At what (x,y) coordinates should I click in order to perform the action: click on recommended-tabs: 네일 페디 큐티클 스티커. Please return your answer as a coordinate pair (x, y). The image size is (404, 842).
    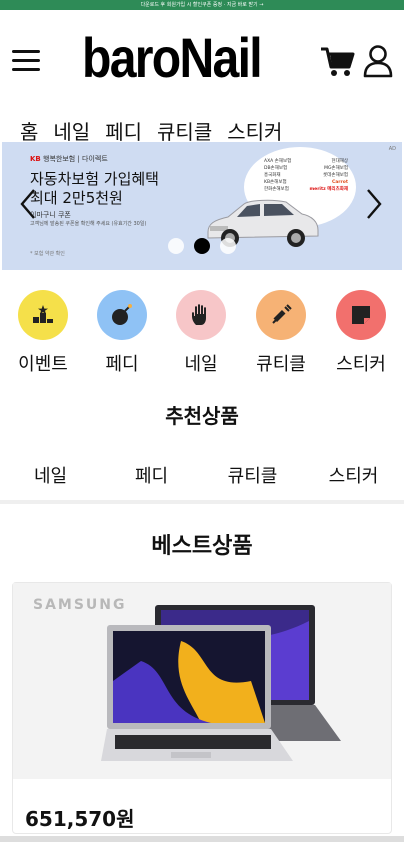
    Looking at the image, I should click on (202, 476).